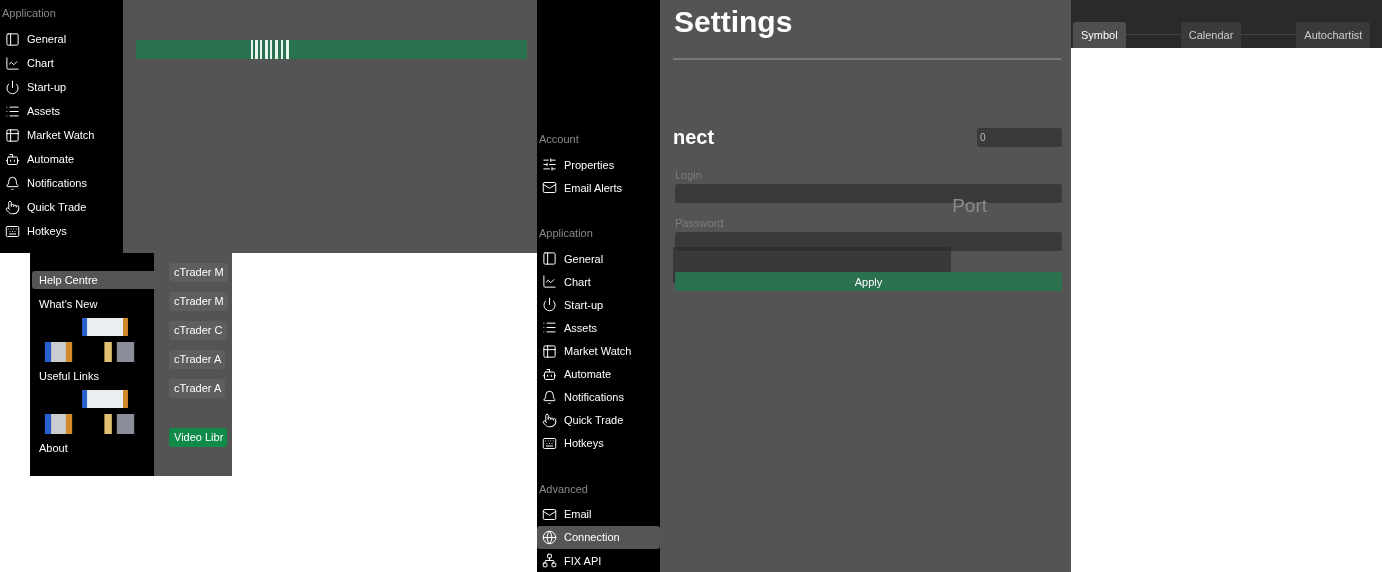 Image resolution: width=1382 pixels, height=572 pixels. Describe the element at coordinates (1211, 35) in the screenshot. I see `tab: Calendar` at that location.